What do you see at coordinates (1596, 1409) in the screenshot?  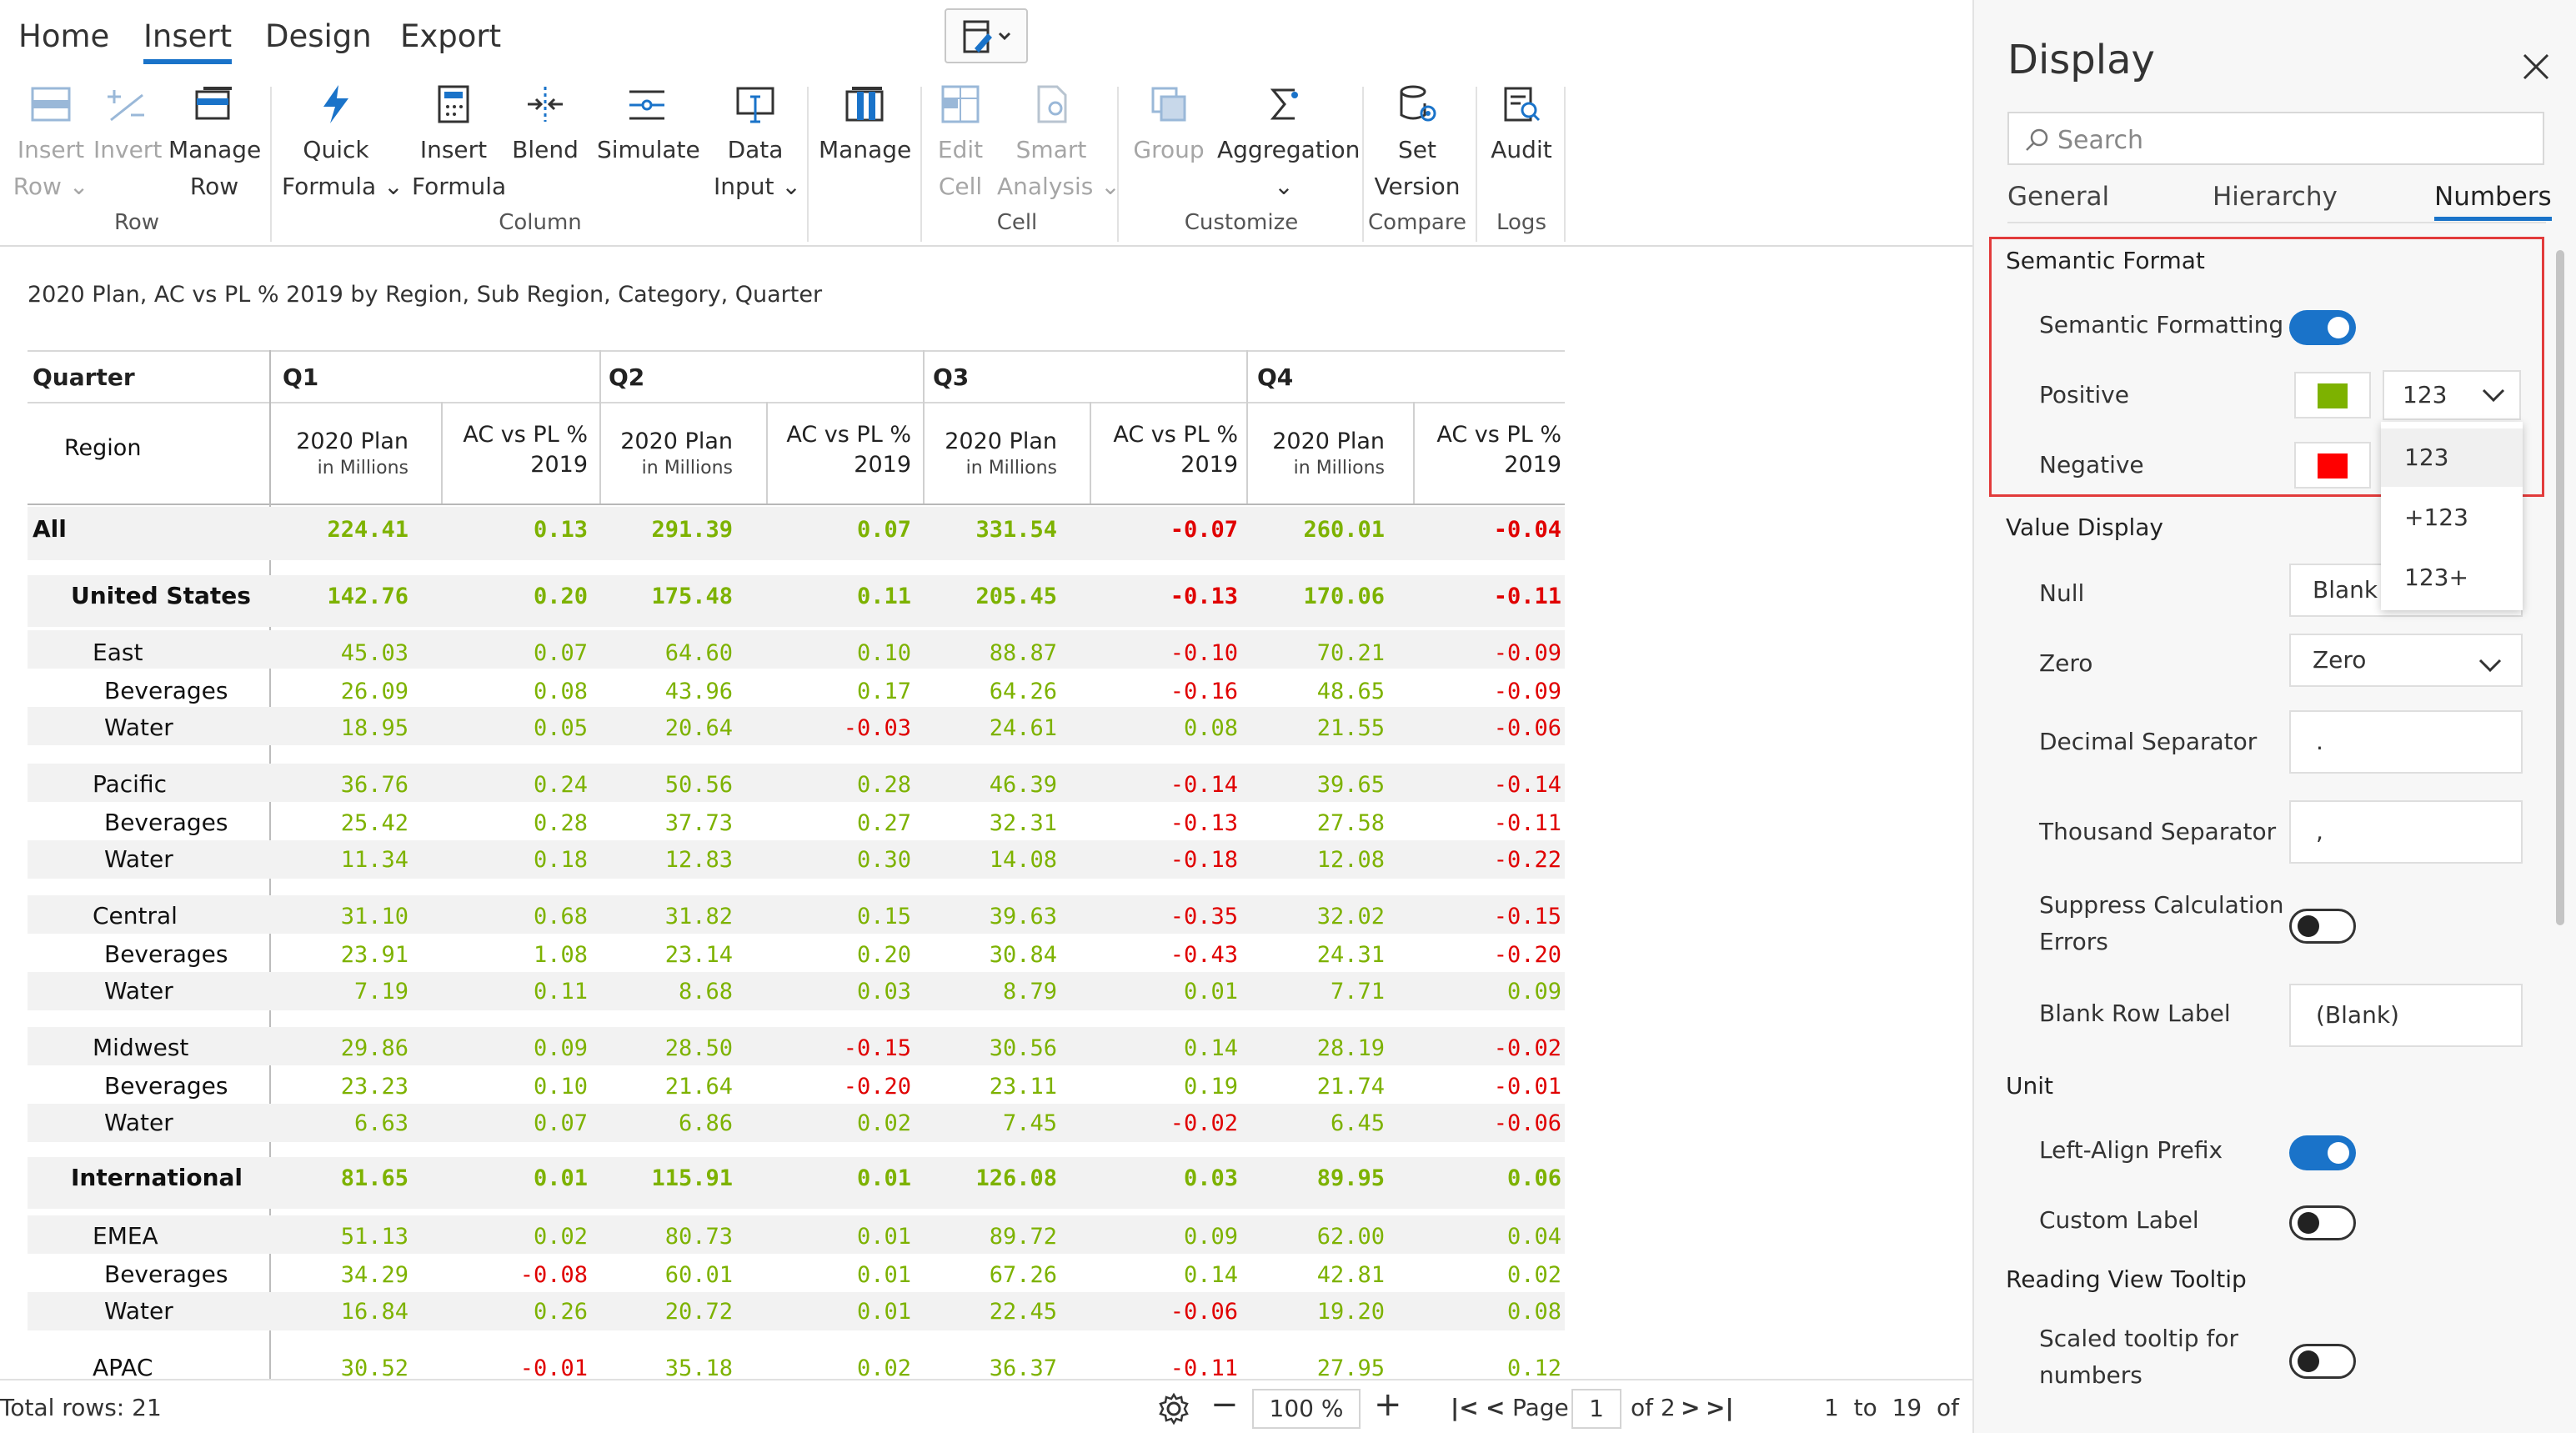 I see `page-input: 1` at bounding box center [1596, 1409].